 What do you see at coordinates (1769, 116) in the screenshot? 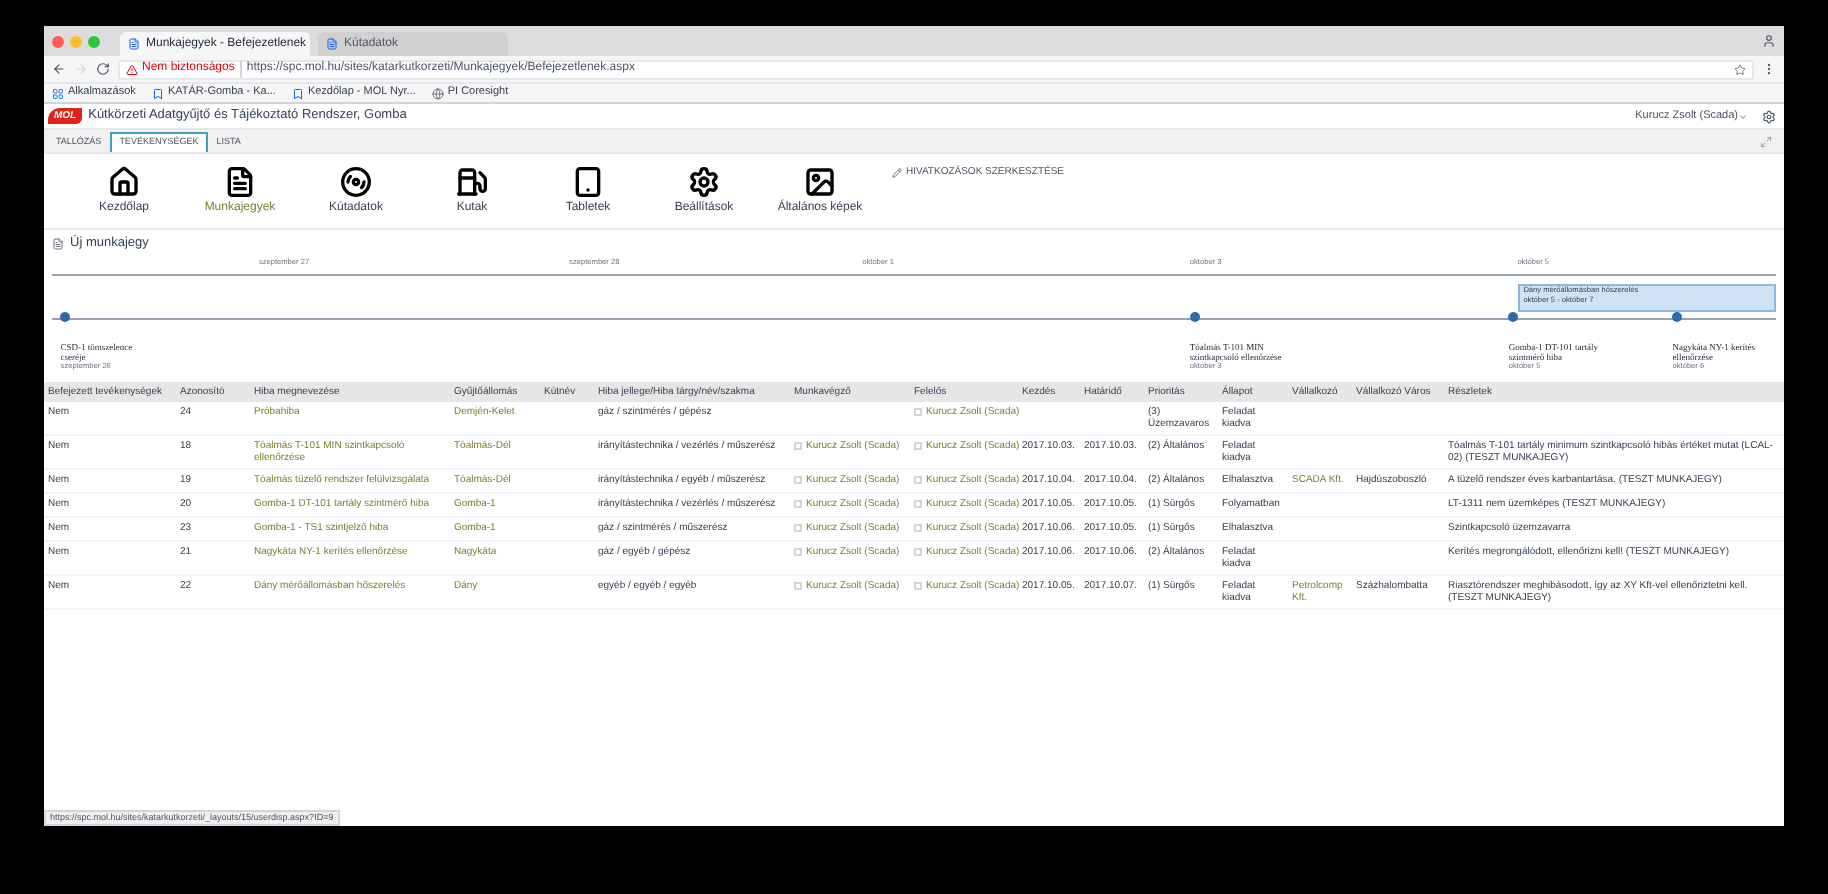
I see `settings-icon` at bounding box center [1769, 116].